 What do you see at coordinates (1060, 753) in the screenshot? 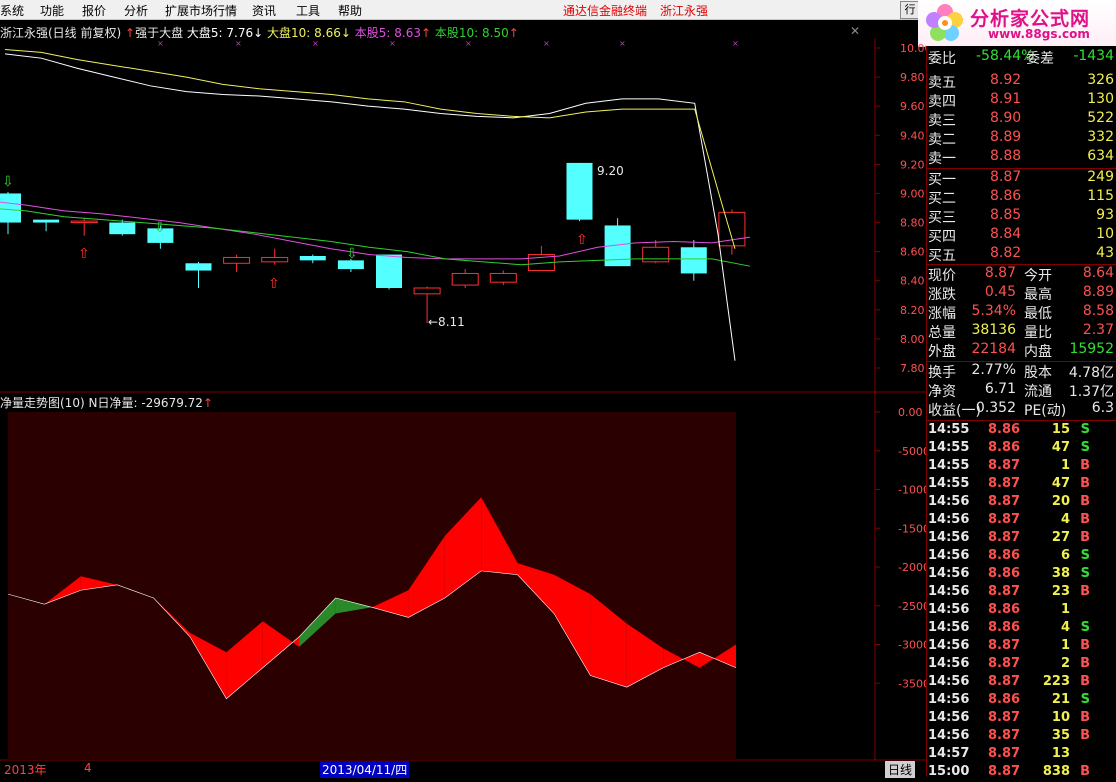
I see `tick-volume: 13` at bounding box center [1060, 753].